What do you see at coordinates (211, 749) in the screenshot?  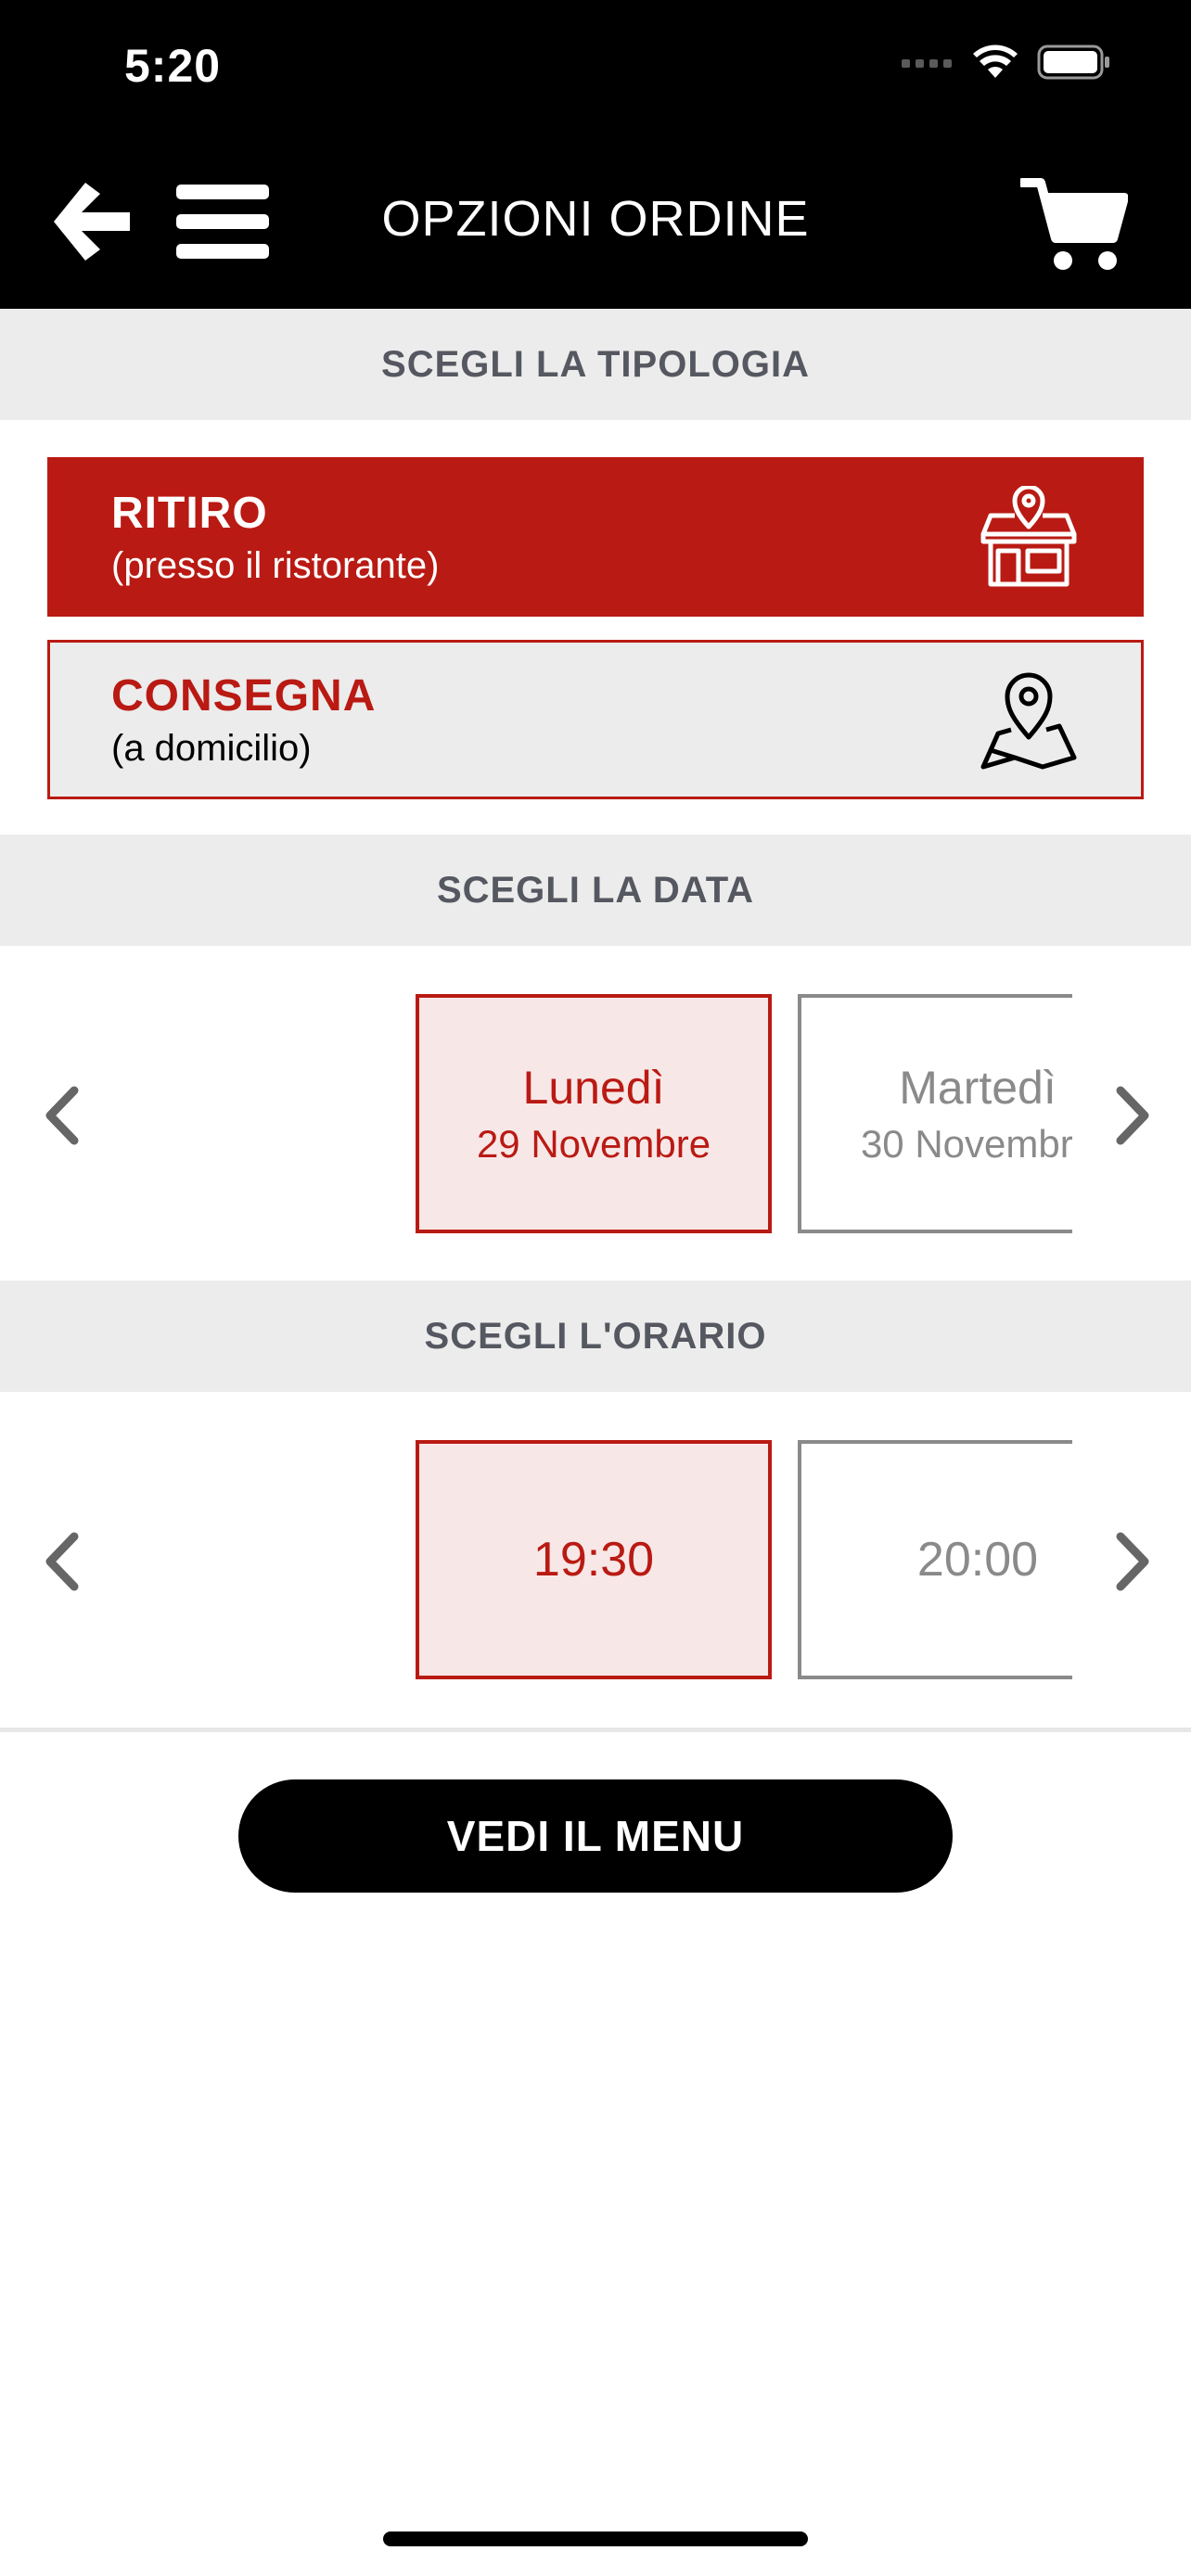 I see `order-type-subtitle: (a domicilio)` at bounding box center [211, 749].